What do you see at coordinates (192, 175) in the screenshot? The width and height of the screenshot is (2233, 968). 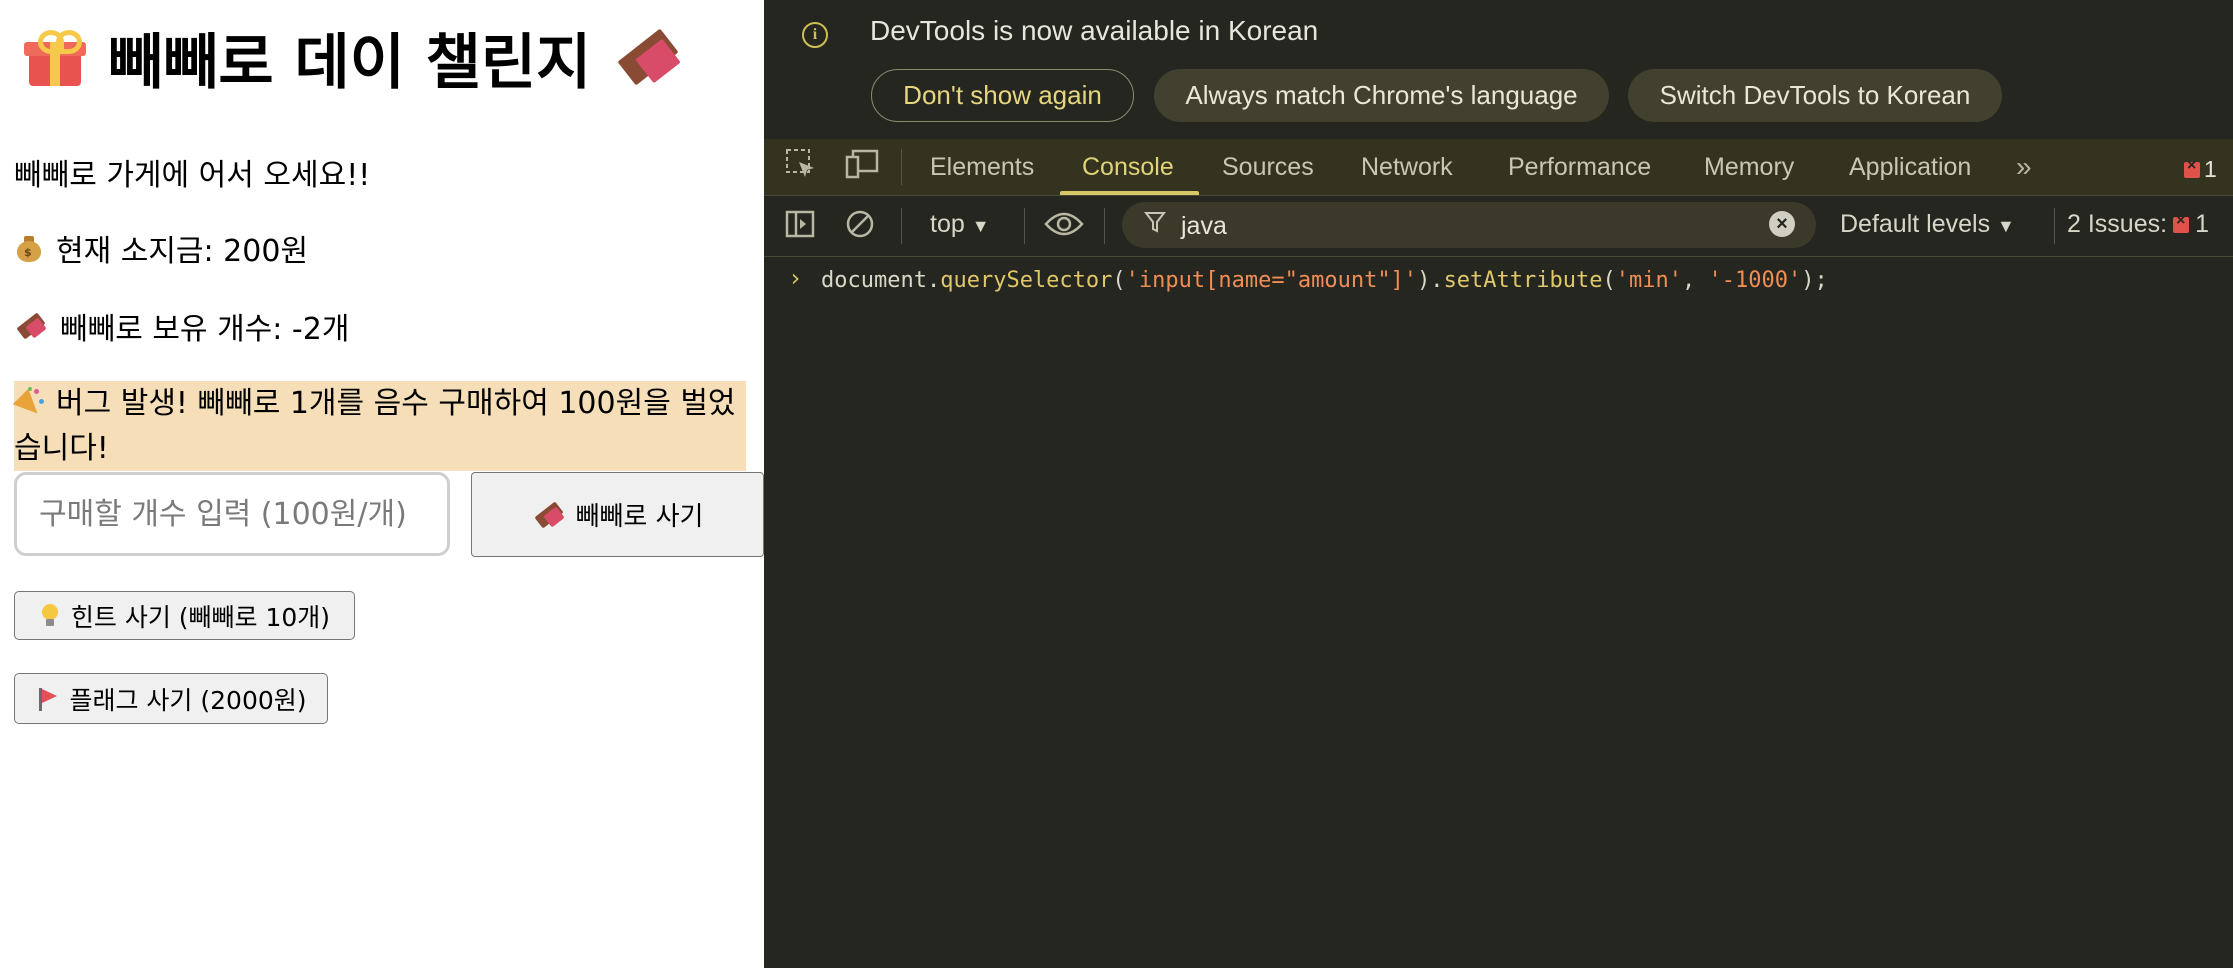 I see `welcome-text: 빼빼로 가게에 어서 오세요!!` at bounding box center [192, 175].